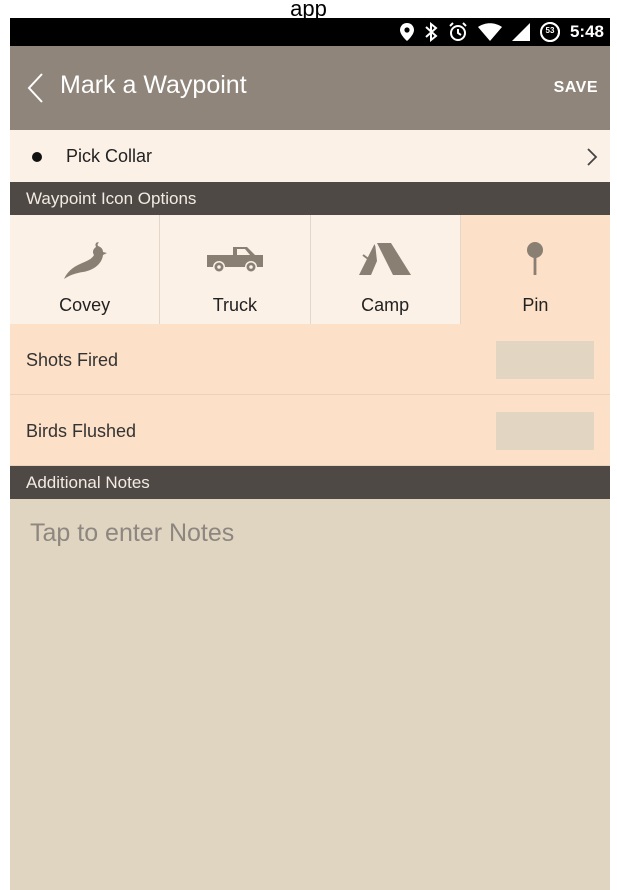  Describe the element at coordinates (35, 88) in the screenshot. I see `back-icon` at that location.